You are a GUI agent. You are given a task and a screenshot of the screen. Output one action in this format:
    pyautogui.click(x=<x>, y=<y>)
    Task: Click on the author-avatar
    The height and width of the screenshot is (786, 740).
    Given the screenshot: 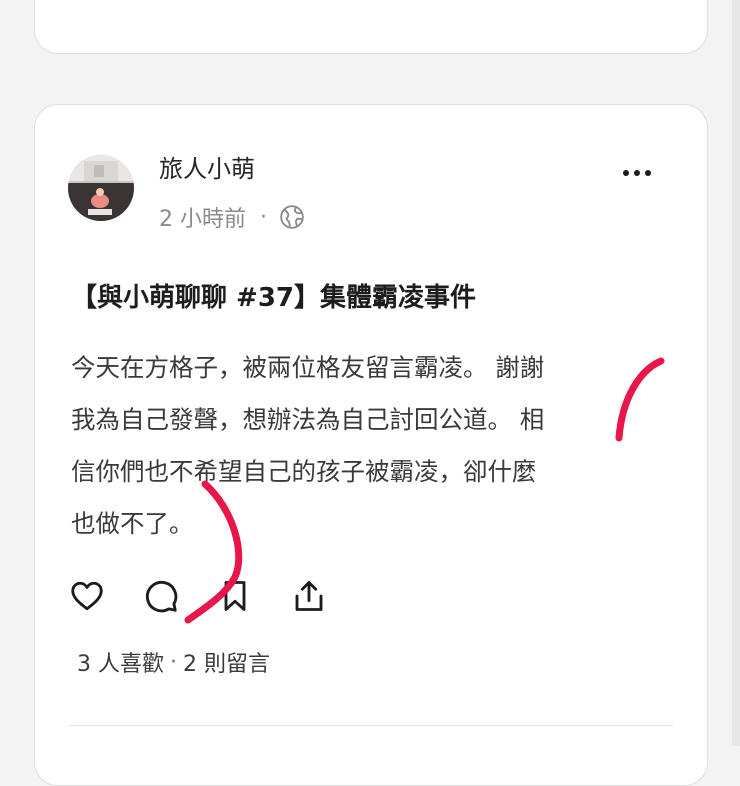 What is the action you would take?
    pyautogui.click(x=101, y=188)
    